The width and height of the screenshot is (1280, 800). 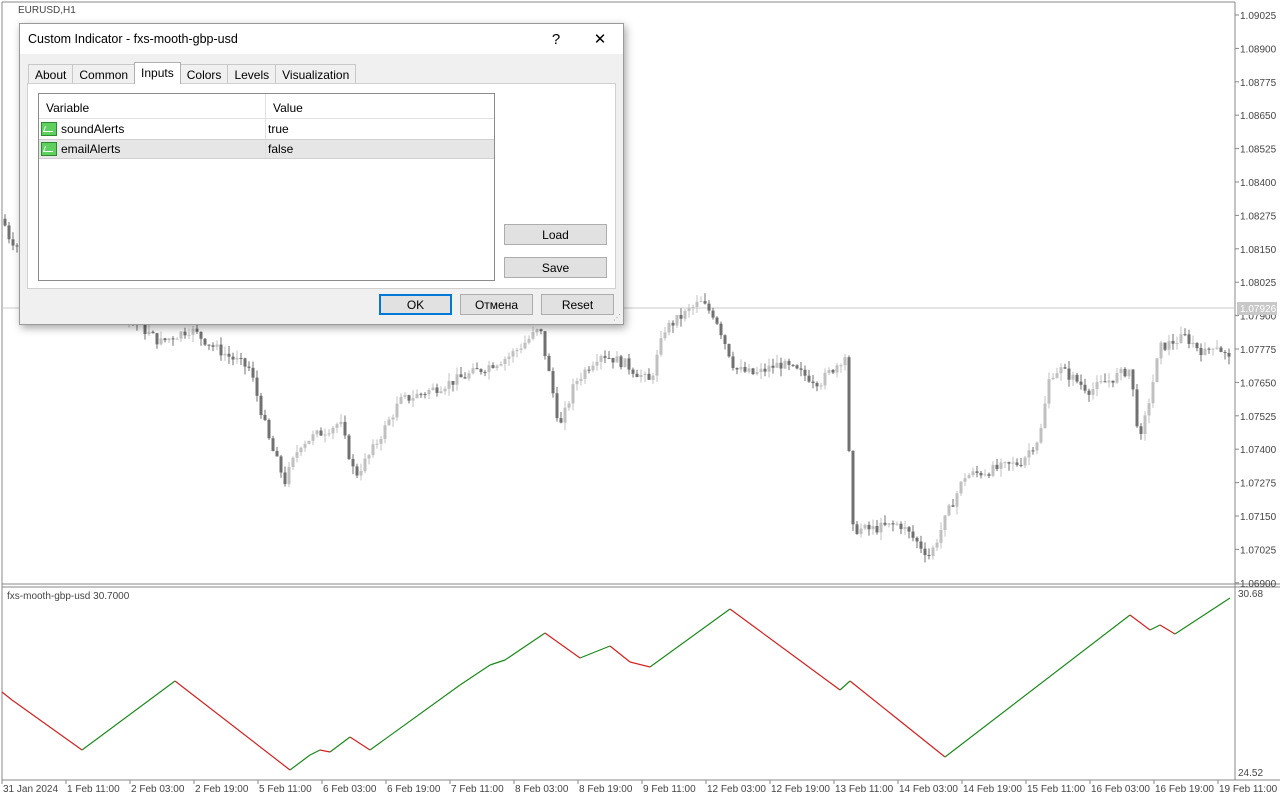 What do you see at coordinates (600, 39) in the screenshot?
I see `close-button: ✕` at bounding box center [600, 39].